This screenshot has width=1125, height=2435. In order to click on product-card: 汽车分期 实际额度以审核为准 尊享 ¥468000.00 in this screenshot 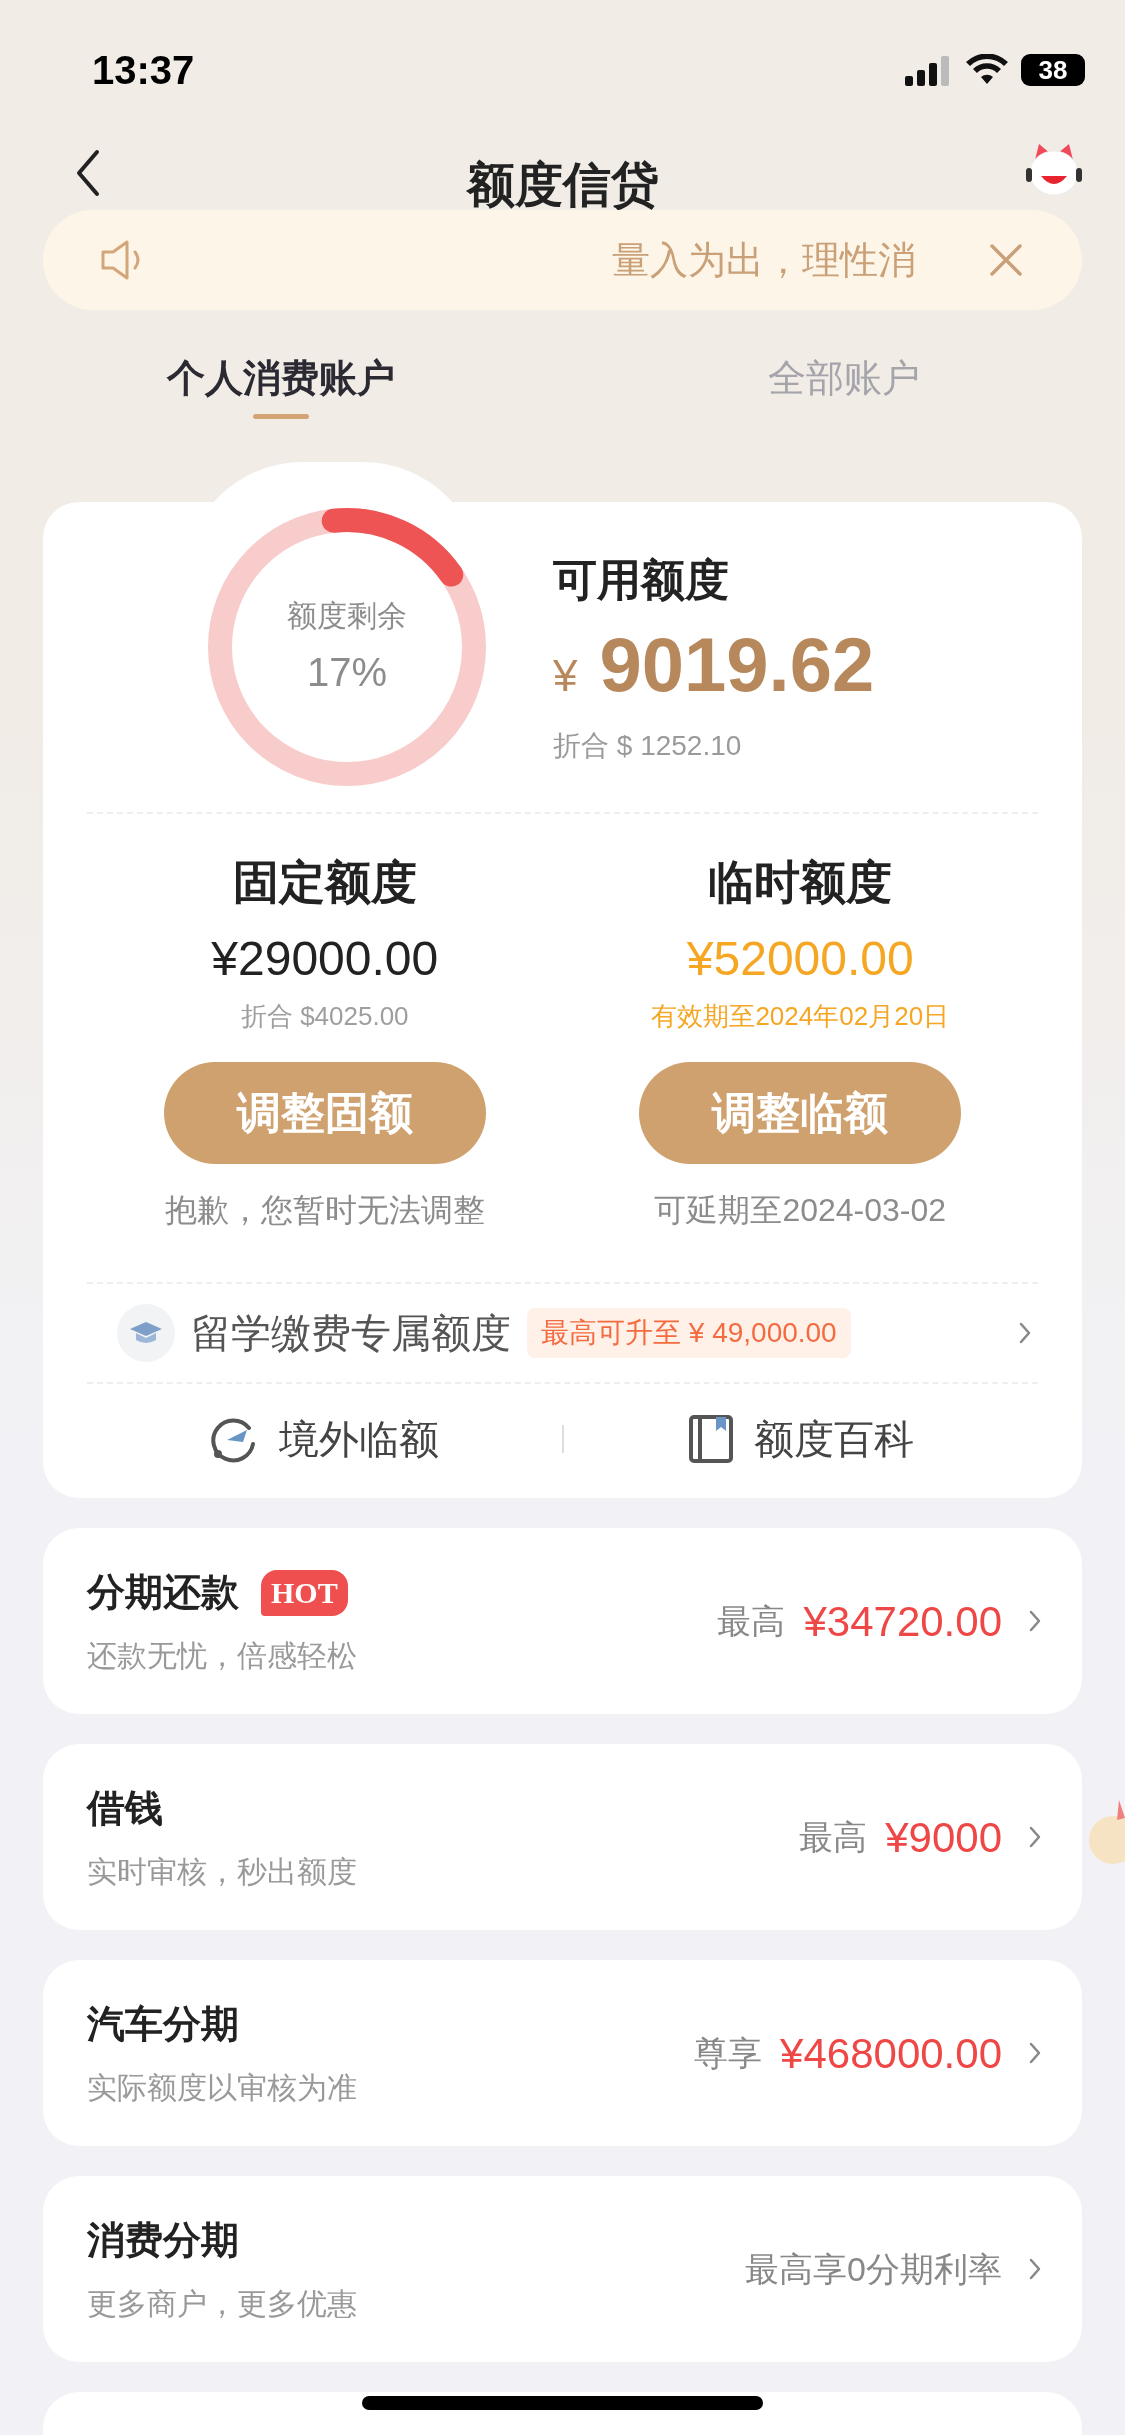, I will do `click(562, 2053)`.